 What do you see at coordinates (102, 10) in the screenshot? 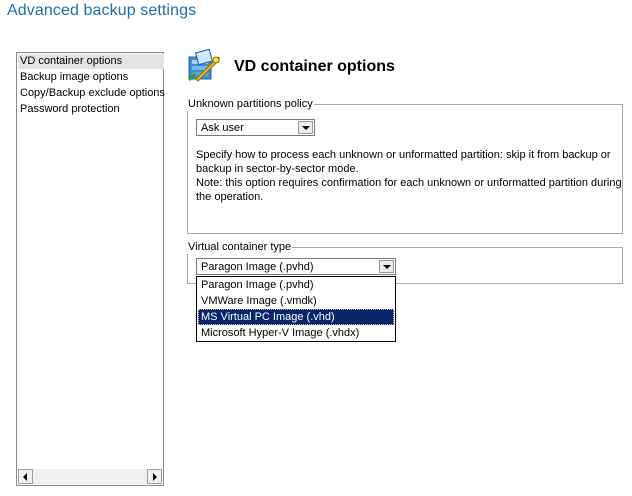
I see `page-title: Advanced backup settings` at bounding box center [102, 10].